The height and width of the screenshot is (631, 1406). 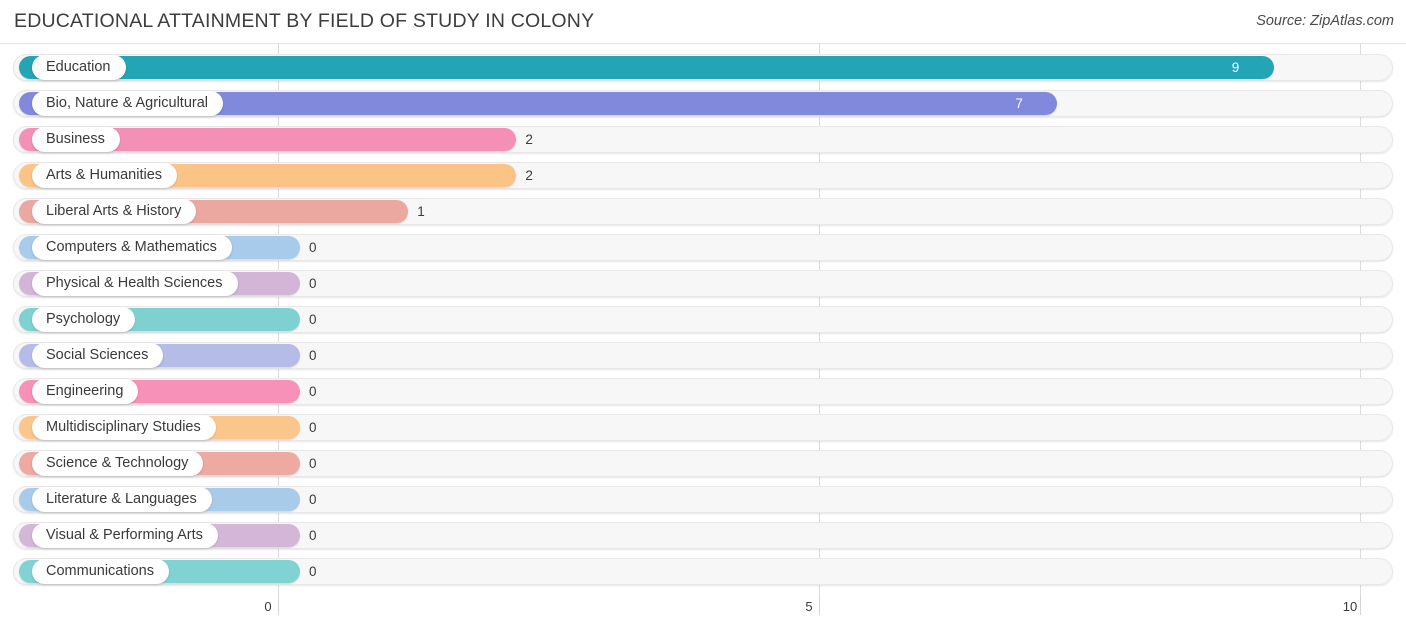 I want to click on bar-category-label: Engineering, so click(x=85, y=391).